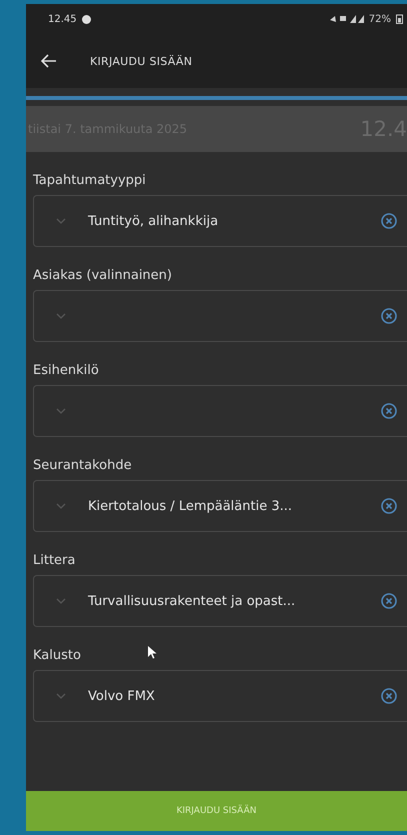 Image resolution: width=407 pixels, height=835 pixels. What do you see at coordinates (152, 652) in the screenshot?
I see `mouse-cursor-icon` at bounding box center [152, 652].